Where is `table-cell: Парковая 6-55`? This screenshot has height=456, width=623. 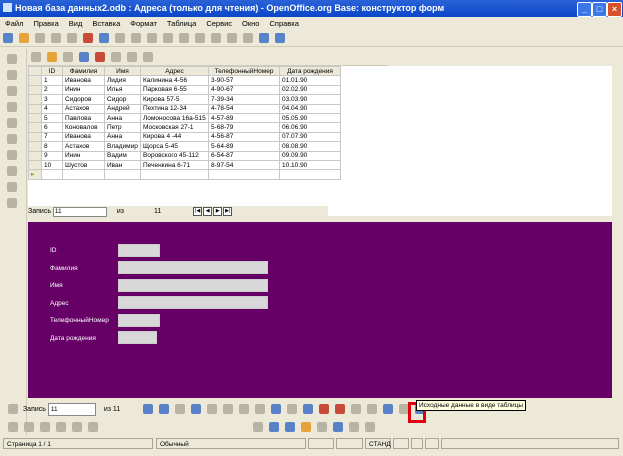 table-cell: Парковая 6-55 is located at coordinates (174, 90).